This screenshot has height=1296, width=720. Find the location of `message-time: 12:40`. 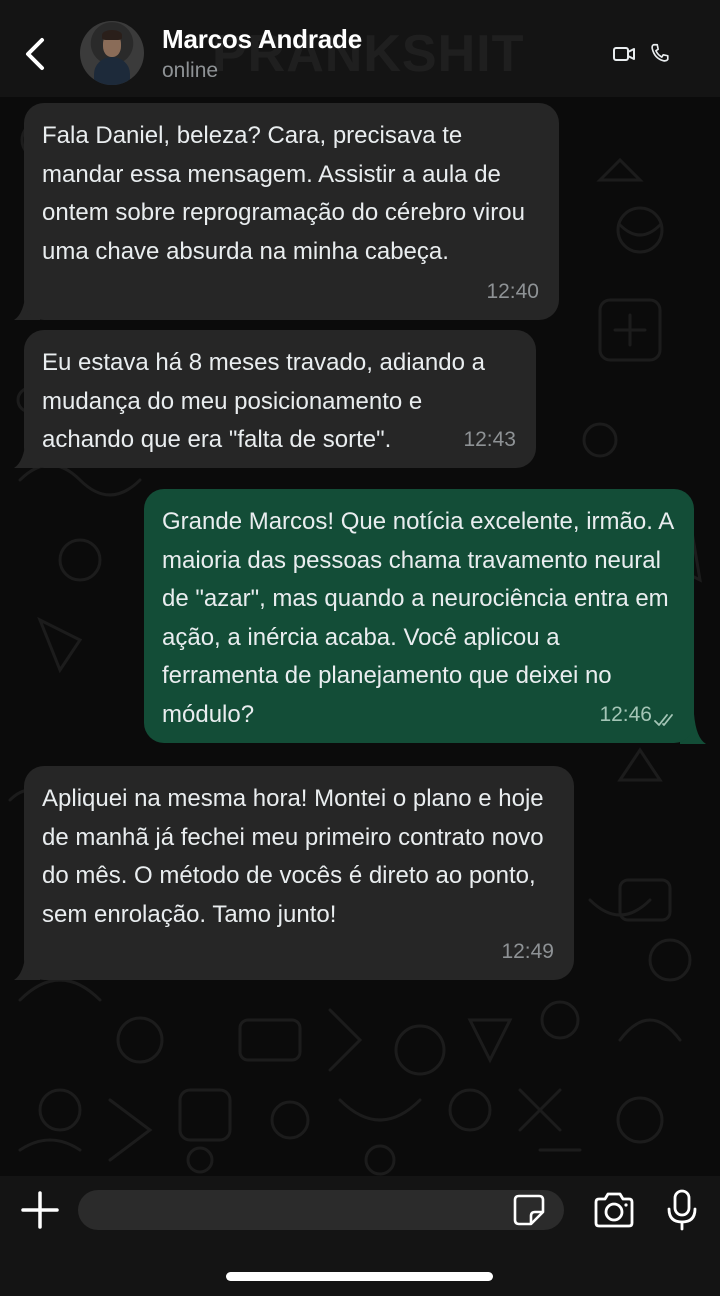

message-time: 12:40 is located at coordinates (512, 291).